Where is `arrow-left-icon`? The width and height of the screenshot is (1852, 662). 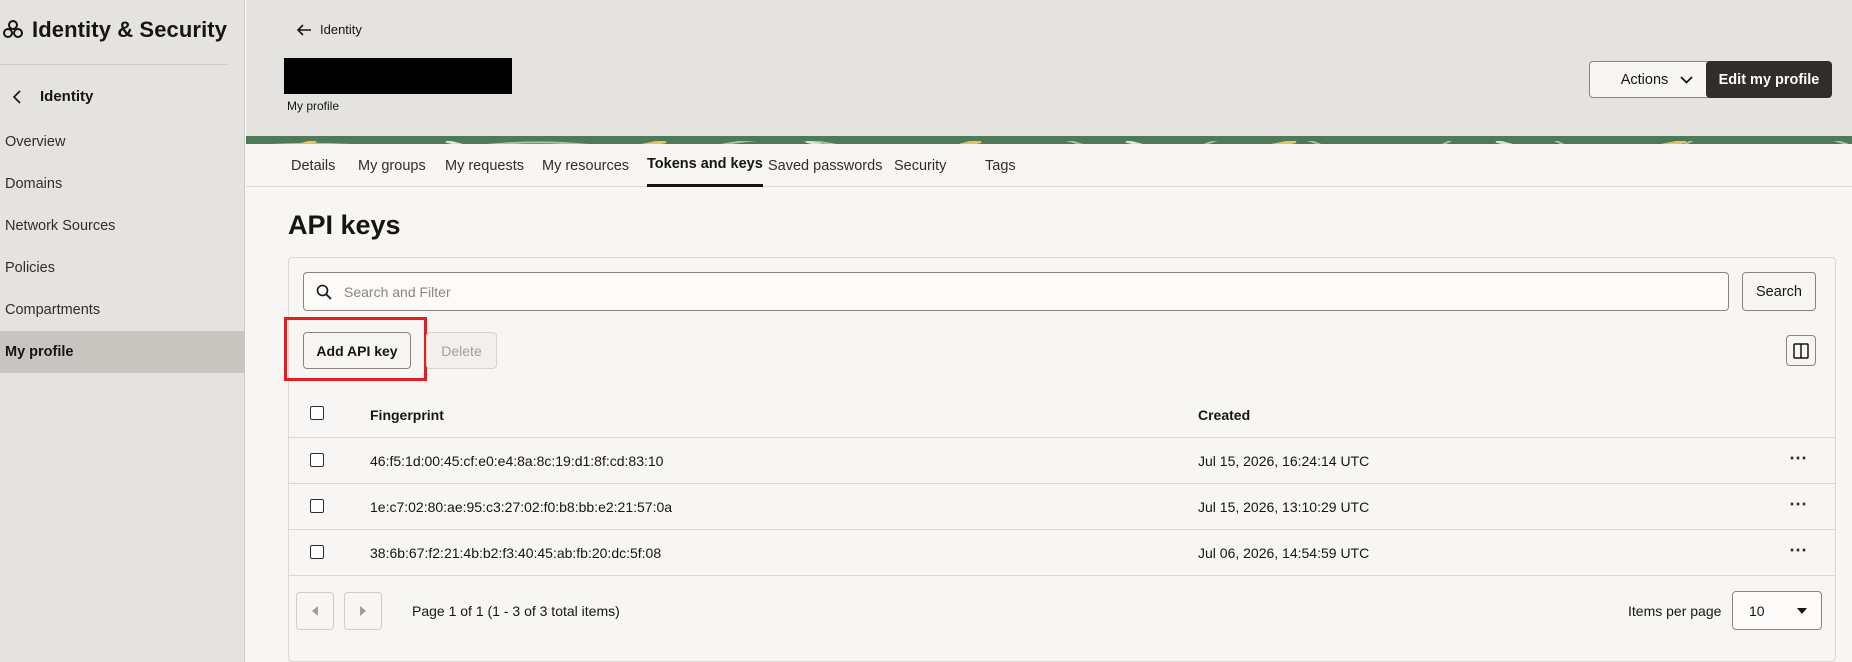
arrow-left-icon is located at coordinates (303, 29).